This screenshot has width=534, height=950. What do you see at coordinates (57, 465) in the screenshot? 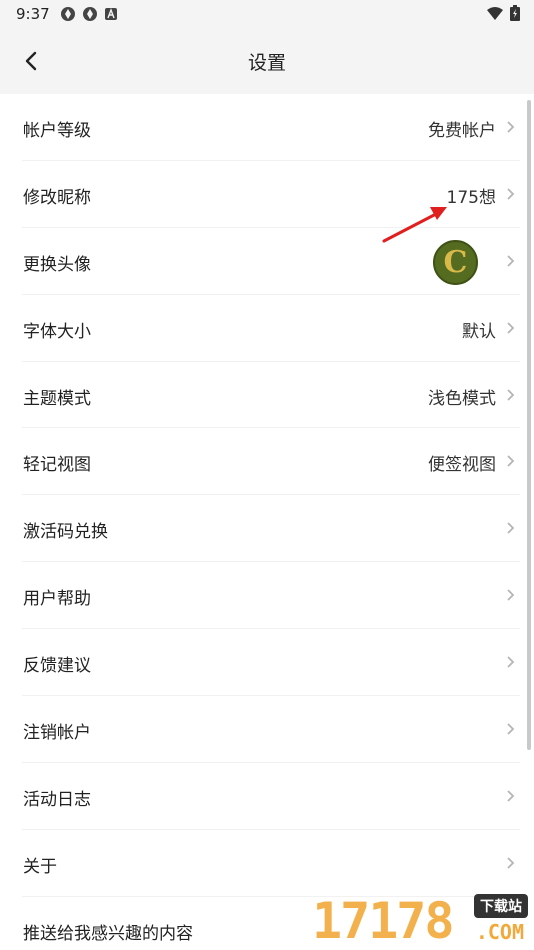
I see `row-label: 轻记视图` at bounding box center [57, 465].